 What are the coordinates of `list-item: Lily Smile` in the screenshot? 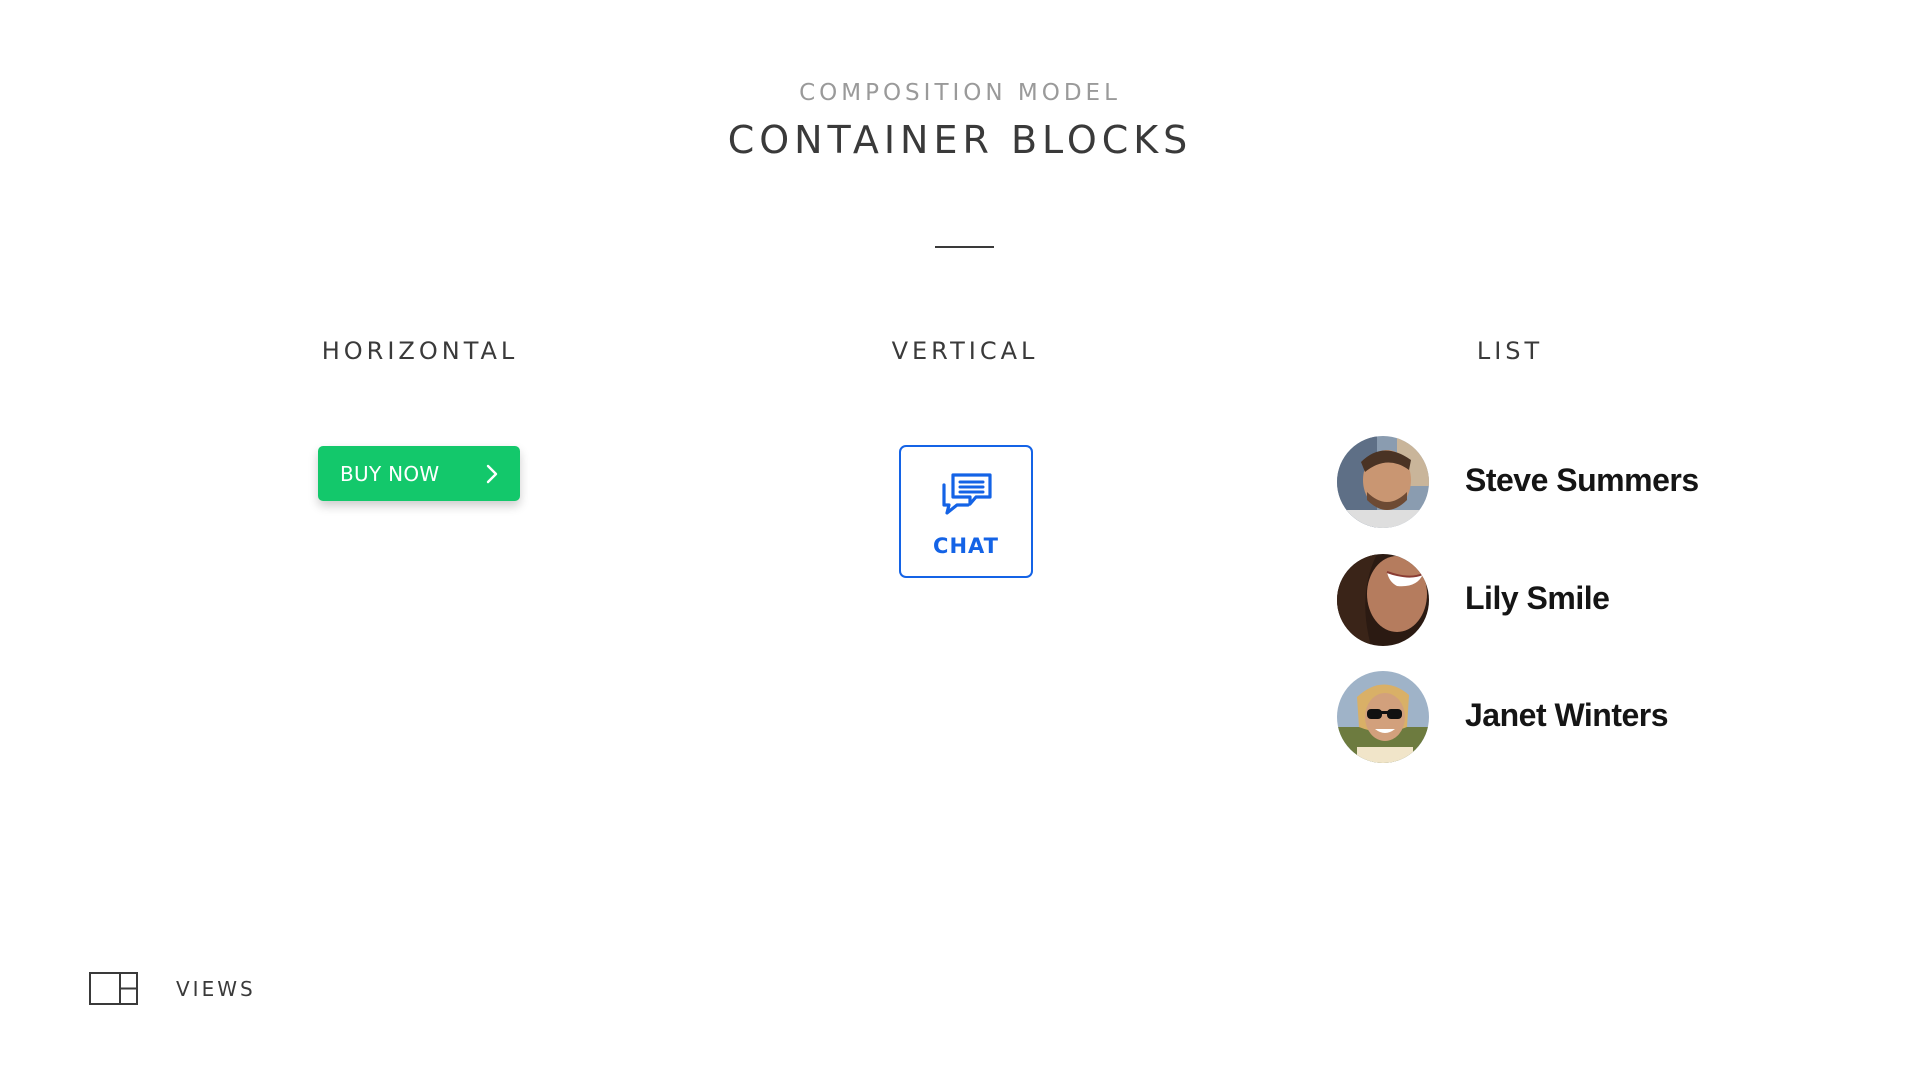 It's located at (1562, 600).